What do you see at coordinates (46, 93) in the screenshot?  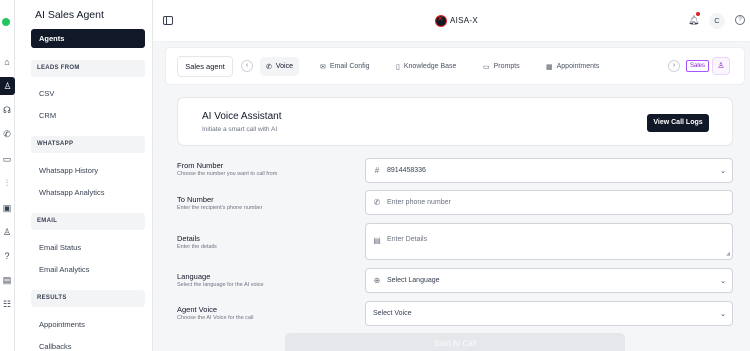 I see `sidebar-item-csv: CSV` at bounding box center [46, 93].